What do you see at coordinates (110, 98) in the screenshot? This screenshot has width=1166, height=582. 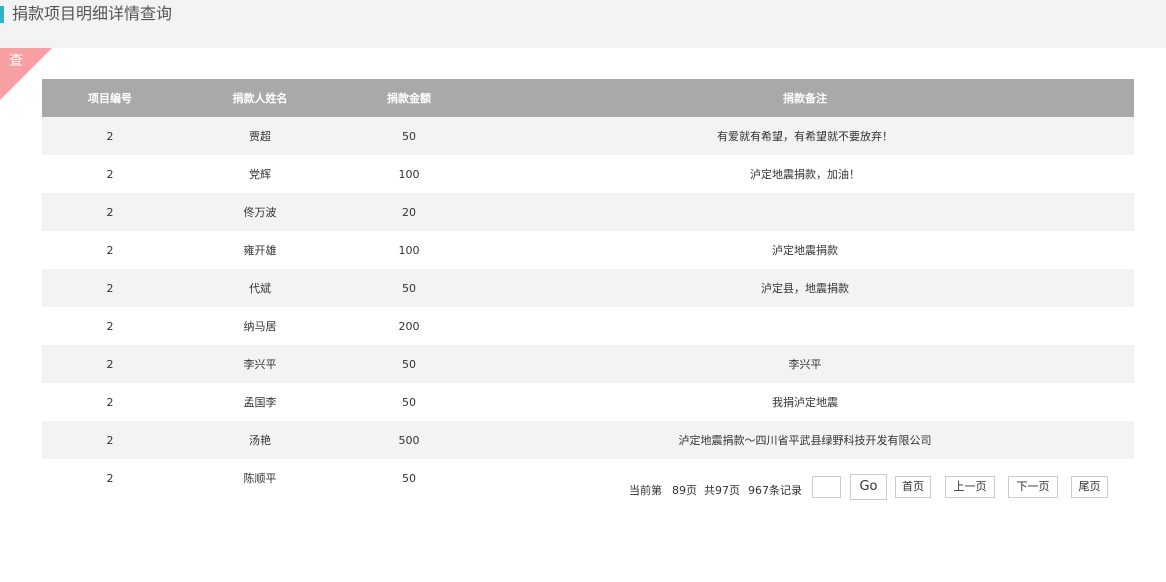 I see `column-header-project-id: 项目编号` at bounding box center [110, 98].